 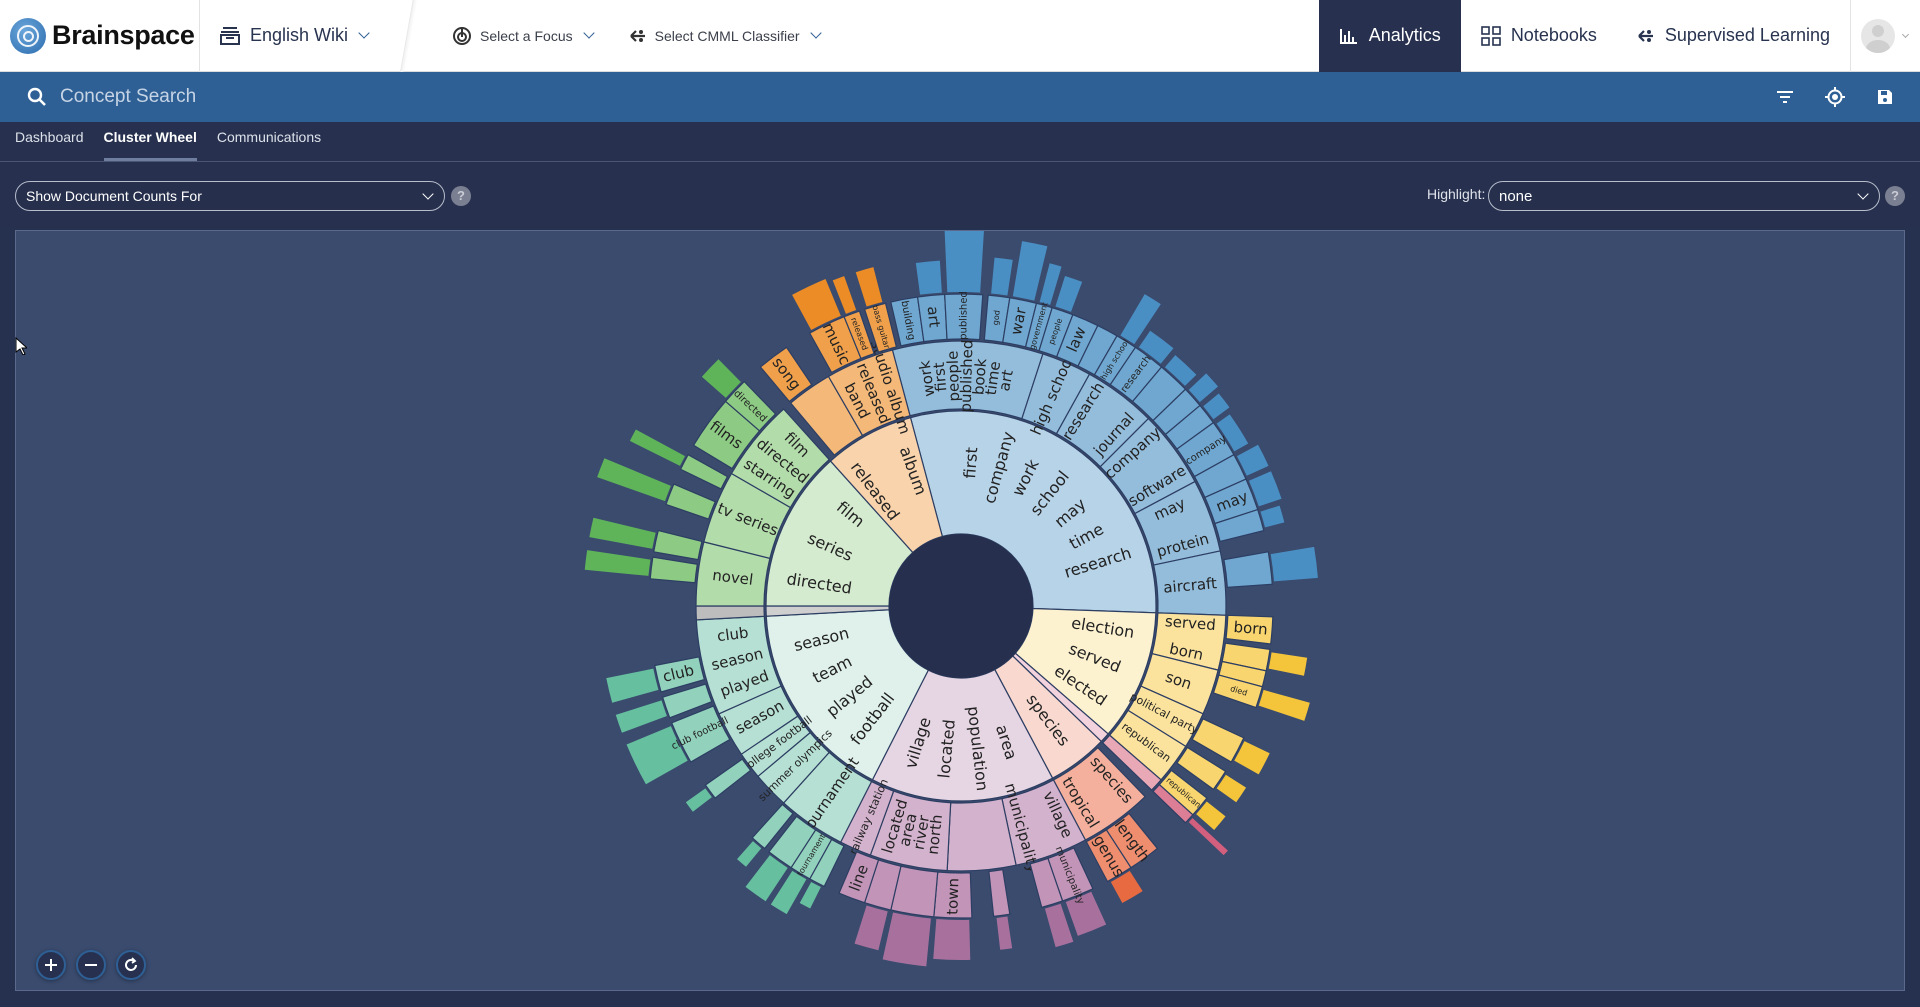 I want to click on tab-dashboard: Dashboard, so click(x=49, y=141).